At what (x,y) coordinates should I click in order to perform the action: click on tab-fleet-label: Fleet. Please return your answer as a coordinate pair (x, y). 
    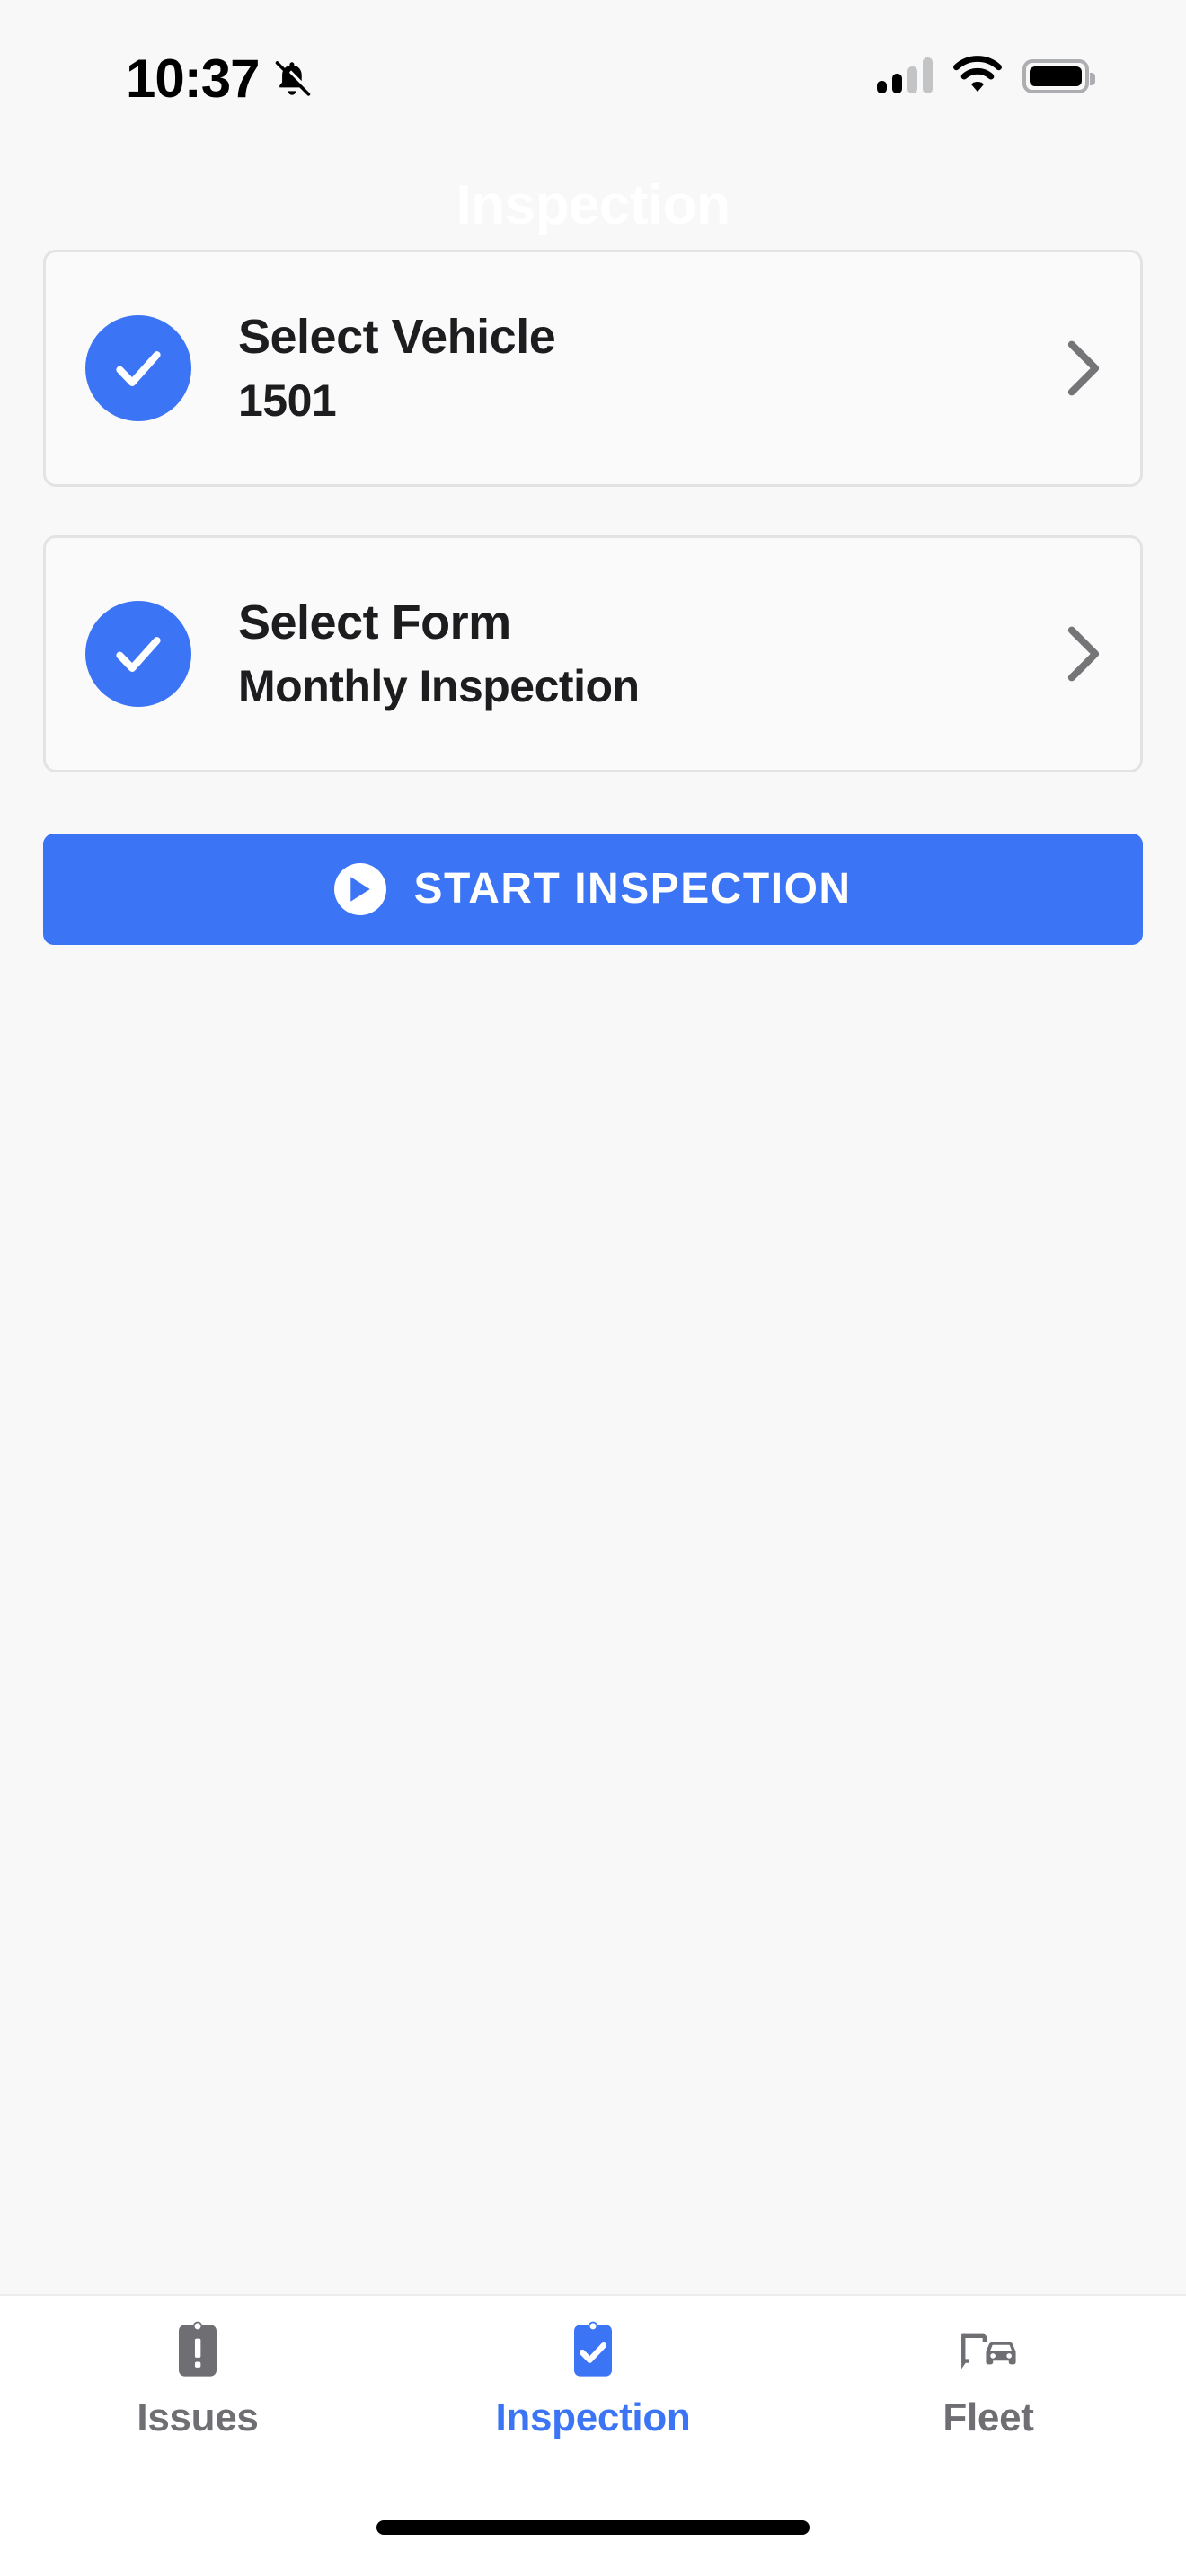
    Looking at the image, I should click on (988, 2417).